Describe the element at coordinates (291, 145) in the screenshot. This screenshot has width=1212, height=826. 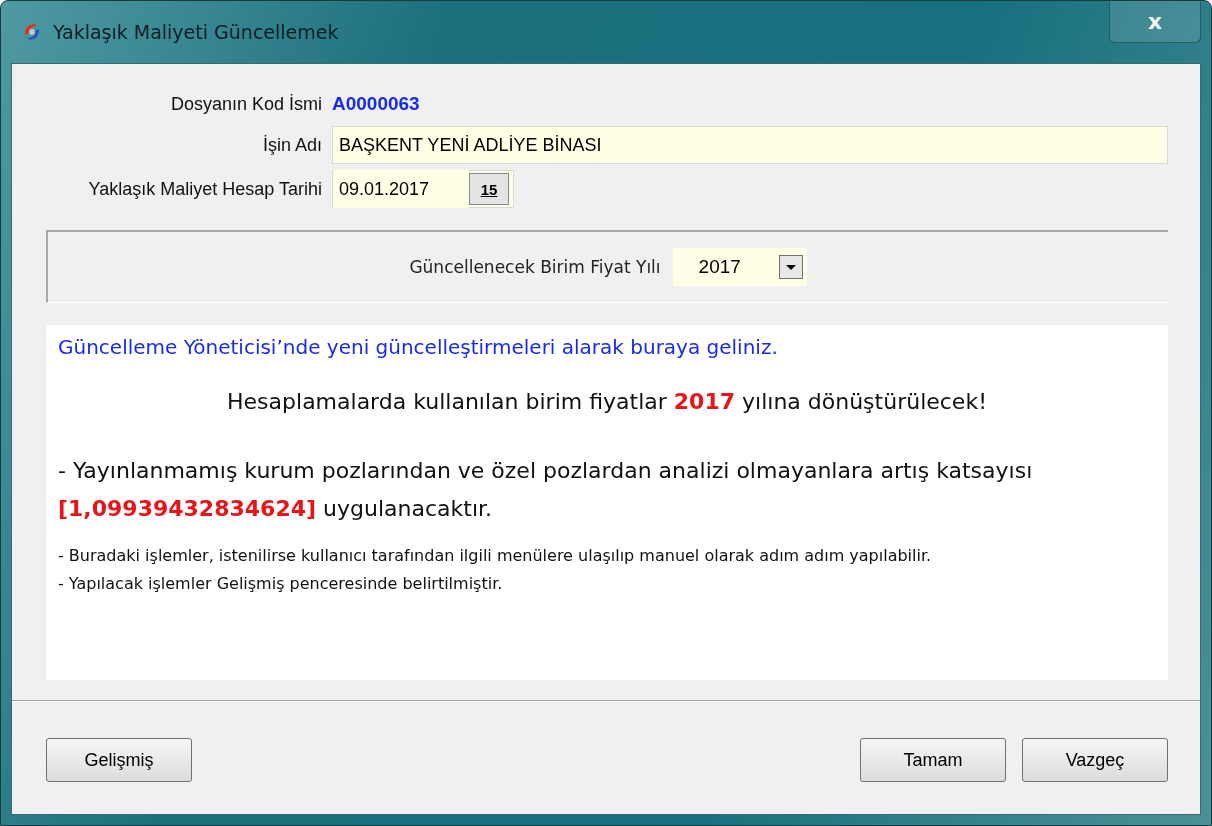
I see `field-label: İşin Adı` at that location.